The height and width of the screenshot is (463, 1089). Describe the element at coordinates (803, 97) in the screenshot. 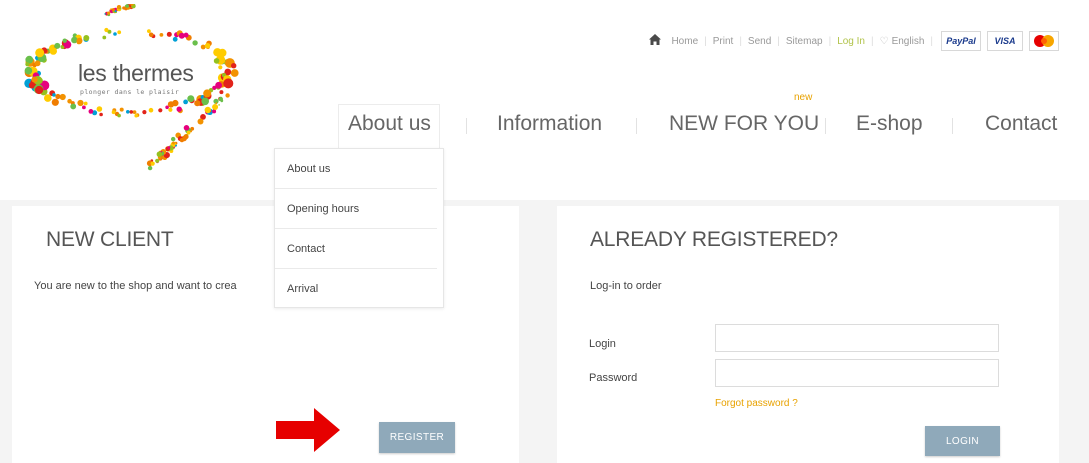

I see `new-badge: new` at that location.